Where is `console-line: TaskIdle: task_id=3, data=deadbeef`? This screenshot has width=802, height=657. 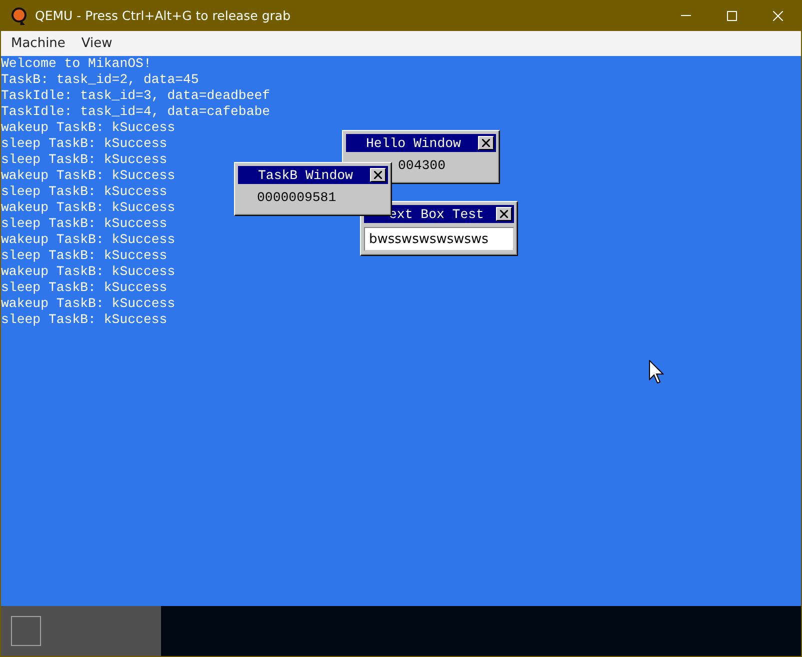
console-line: TaskIdle: task_id=3, data=deadbeef is located at coordinates (135, 96).